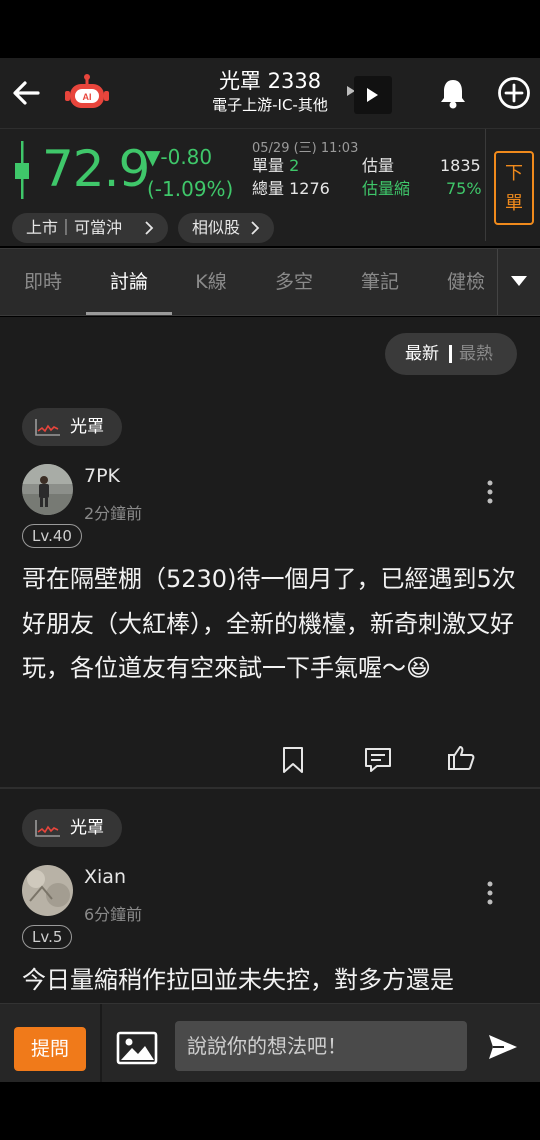 This screenshot has height=1140, width=540. Describe the element at coordinates (102, 476) in the screenshot. I see `username: 7PK` at that location.